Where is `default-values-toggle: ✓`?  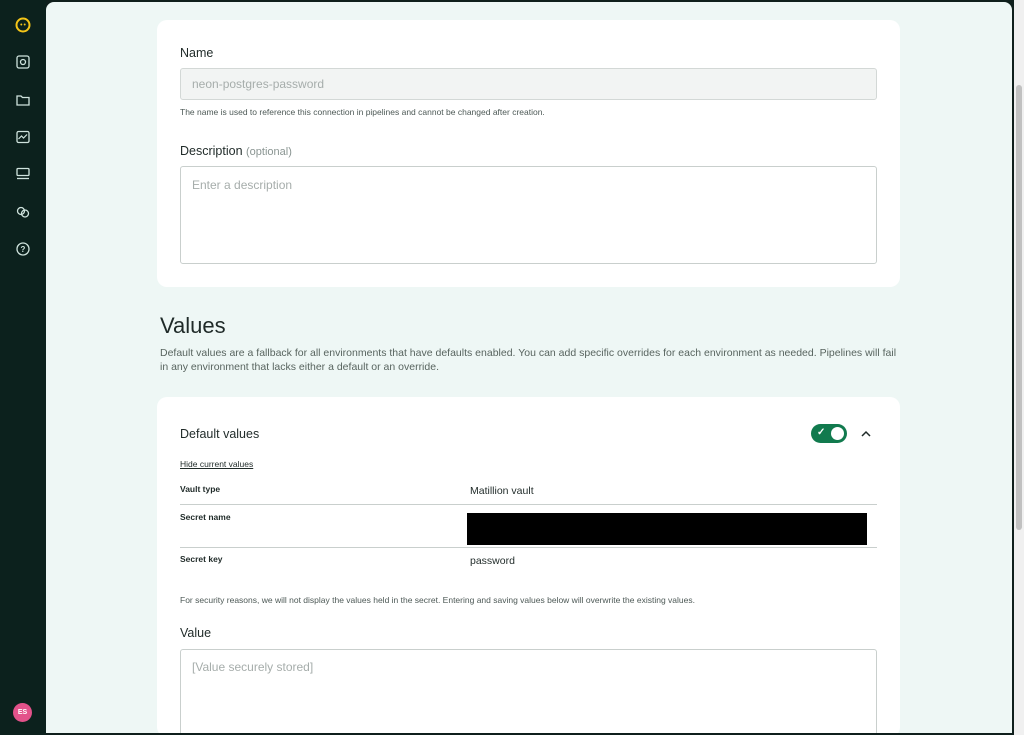
default-values-toggle: ✓ is located at coordinates (829, 433).